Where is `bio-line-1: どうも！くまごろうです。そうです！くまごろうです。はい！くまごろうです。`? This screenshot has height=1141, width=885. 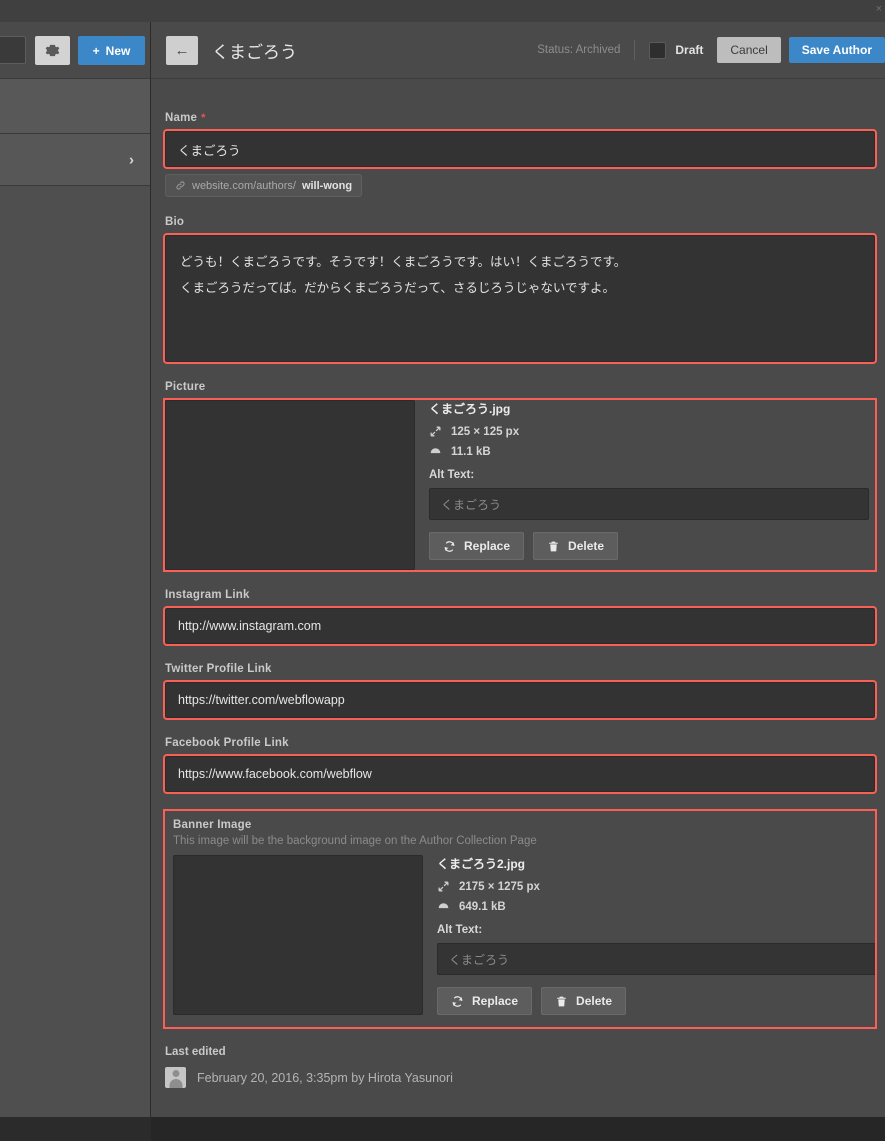
bio-line-1: どうも！くまごろうです。そうです！くまごろうです。はい！くまごろうです。 is located at coordinates (403, 262).